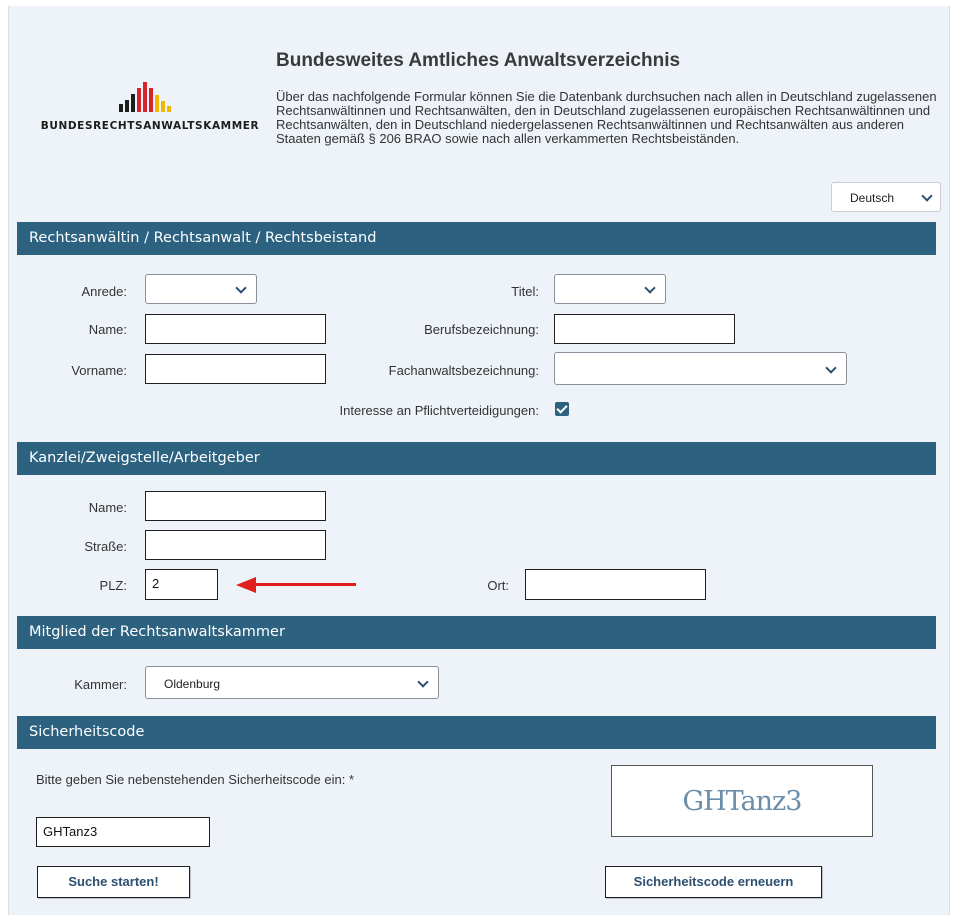  Describe the element at coordinates (192, 684) in the screenshot. I see `kammer-value: Oldenburg` at that location.